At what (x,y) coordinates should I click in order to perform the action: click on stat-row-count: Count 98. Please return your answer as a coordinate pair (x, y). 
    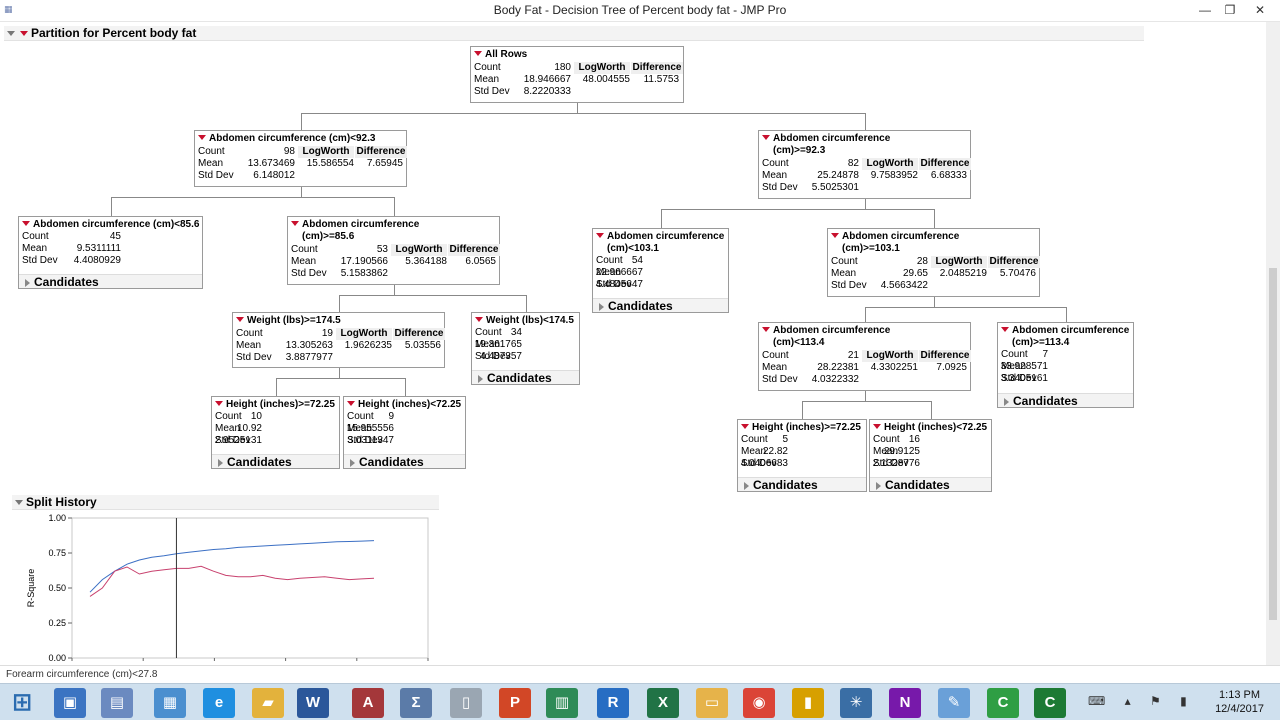
    Looking at the image, I should click on (246, 152).